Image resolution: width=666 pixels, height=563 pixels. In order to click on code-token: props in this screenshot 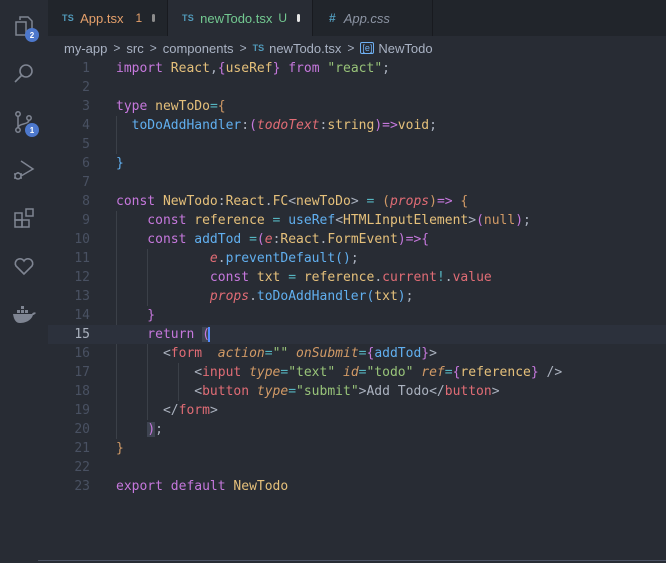, I will do `click(409, 201)`.